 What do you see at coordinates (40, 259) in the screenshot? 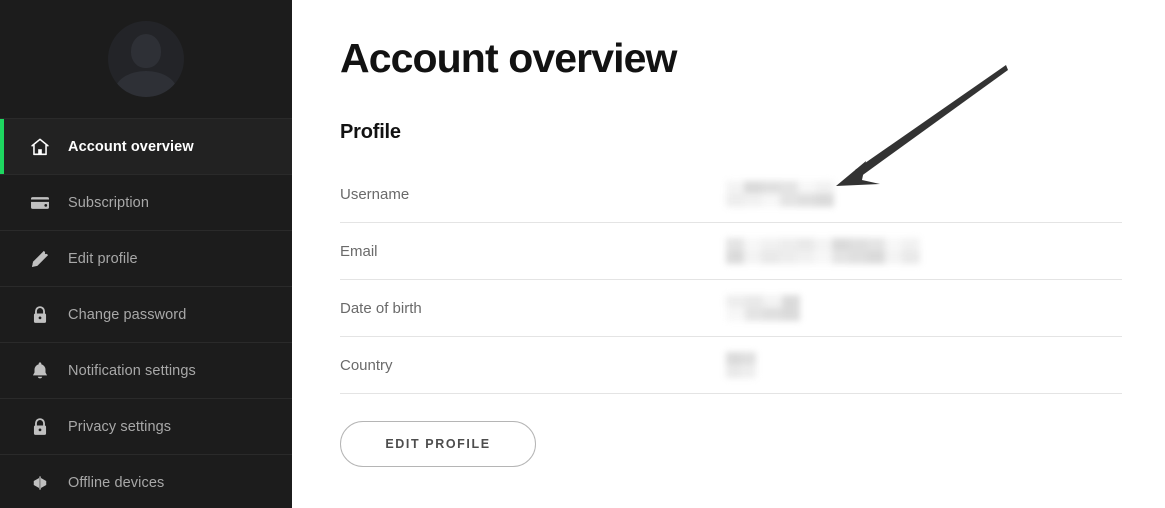
I see `pencil-icon` at bounding box center [40, 259].